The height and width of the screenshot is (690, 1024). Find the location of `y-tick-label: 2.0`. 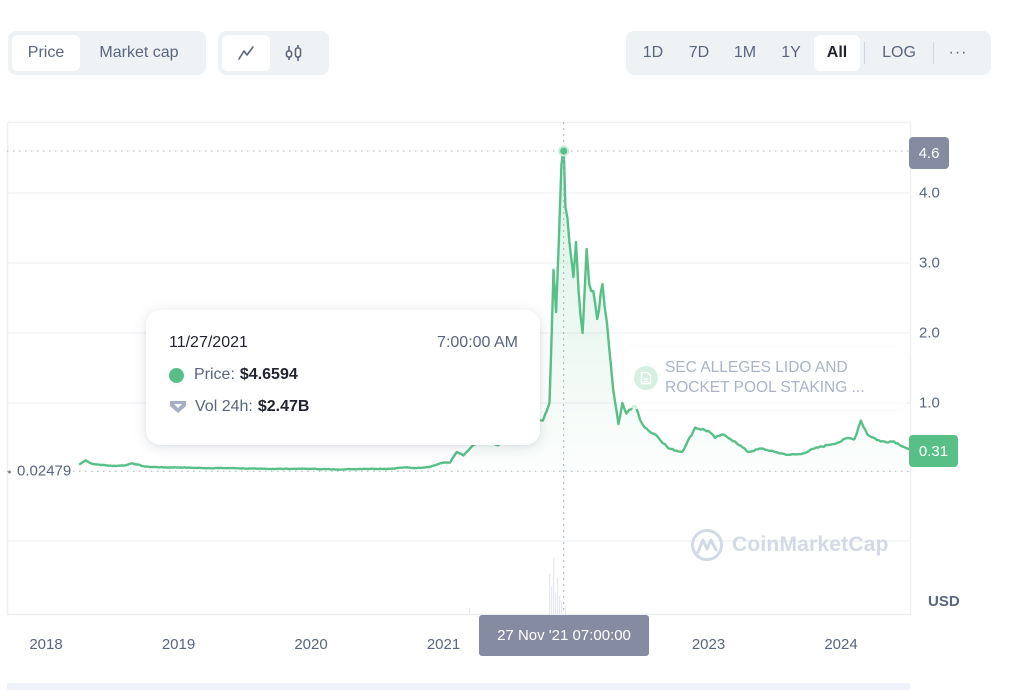

y-tick-label: 2.0 is located at coordinates (929, 333).